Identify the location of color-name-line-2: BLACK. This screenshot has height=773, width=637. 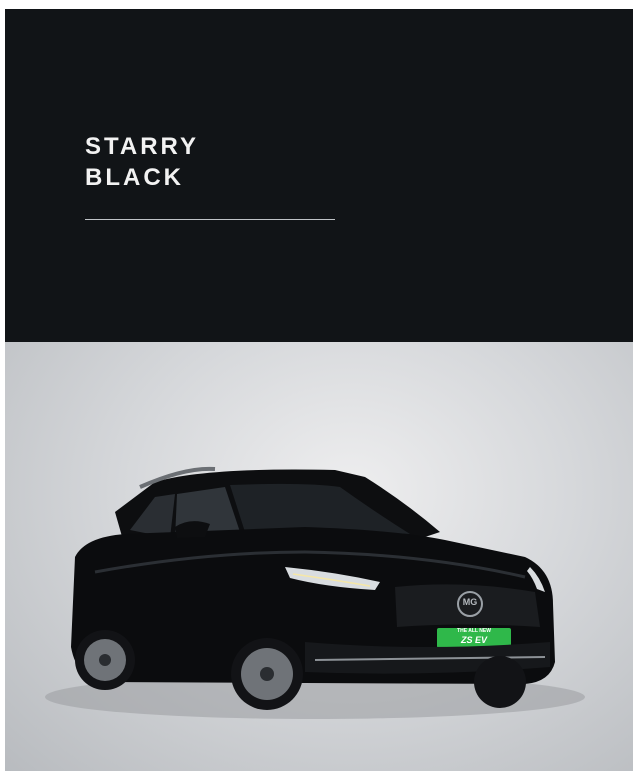
(134, 177).